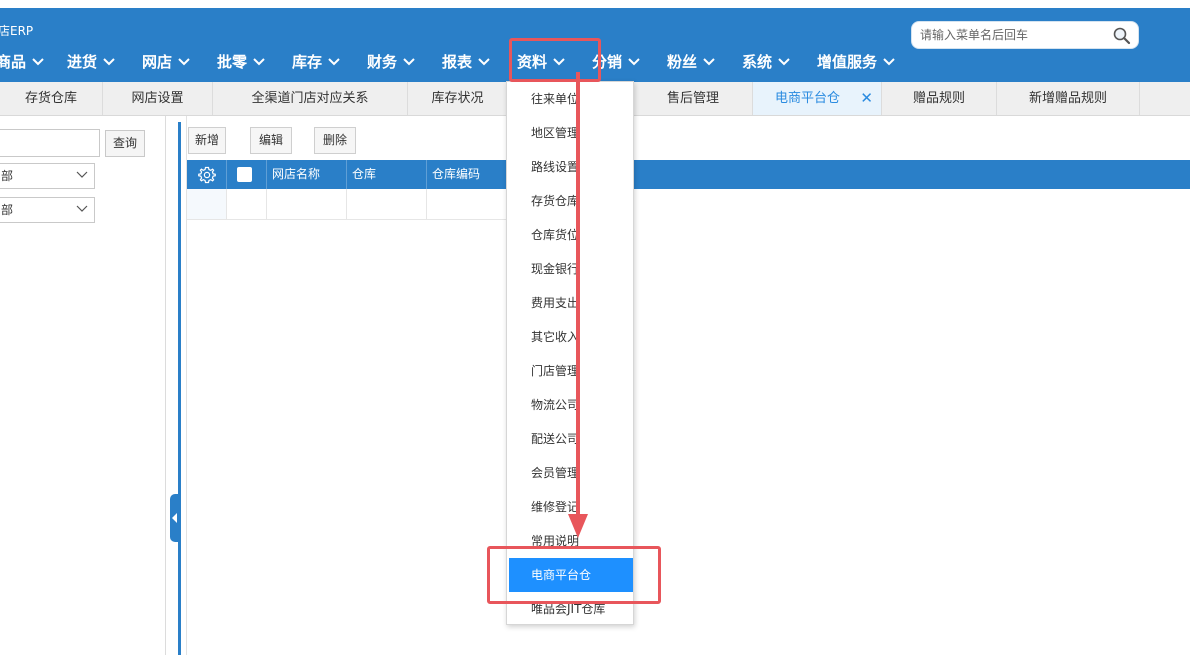  I want to click on tab-gift-rules: 赠品规则, so click(939, 98).